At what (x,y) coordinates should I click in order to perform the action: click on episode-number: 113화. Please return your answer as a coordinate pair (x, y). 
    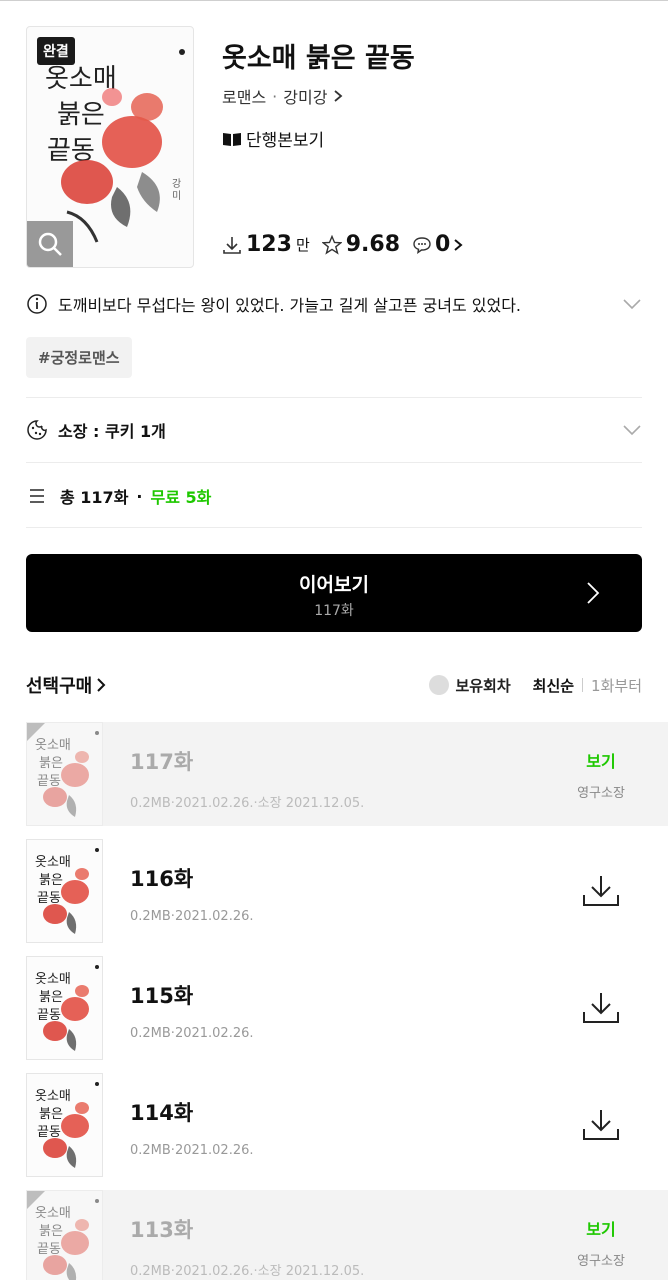
    Looking at the image, I should click on (162, 1230).